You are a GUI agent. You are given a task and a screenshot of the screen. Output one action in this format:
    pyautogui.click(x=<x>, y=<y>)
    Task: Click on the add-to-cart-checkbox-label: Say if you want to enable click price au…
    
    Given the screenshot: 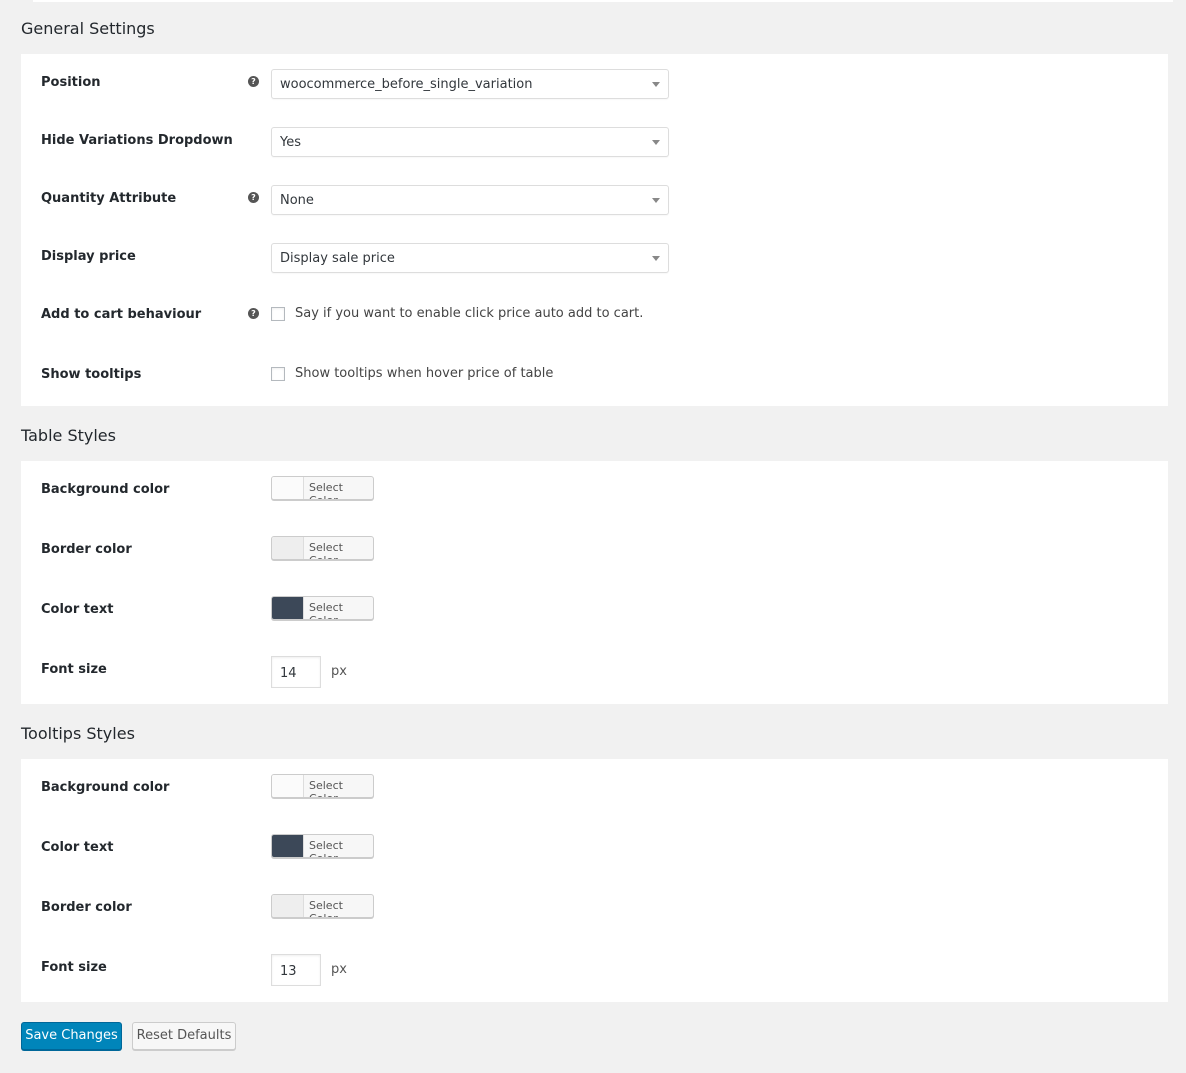 What is the action you would take?
    pyautogui.click(x=469, y=313)
    